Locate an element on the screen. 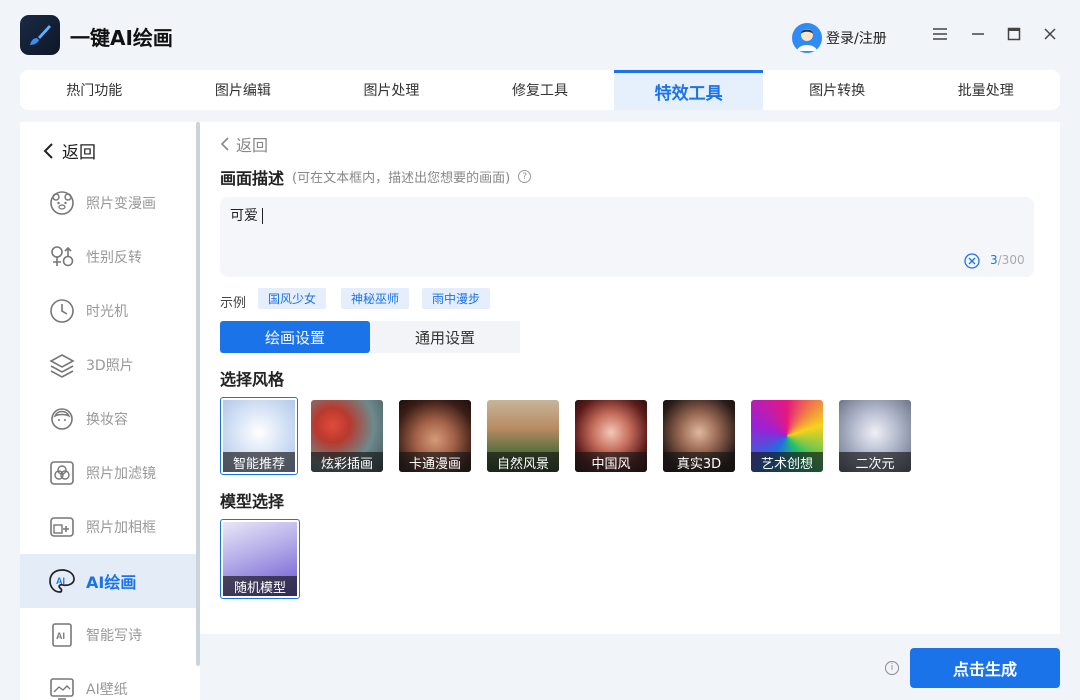  sidebar-item-label: 照片变漫画 is located at coordinates (121, 204).